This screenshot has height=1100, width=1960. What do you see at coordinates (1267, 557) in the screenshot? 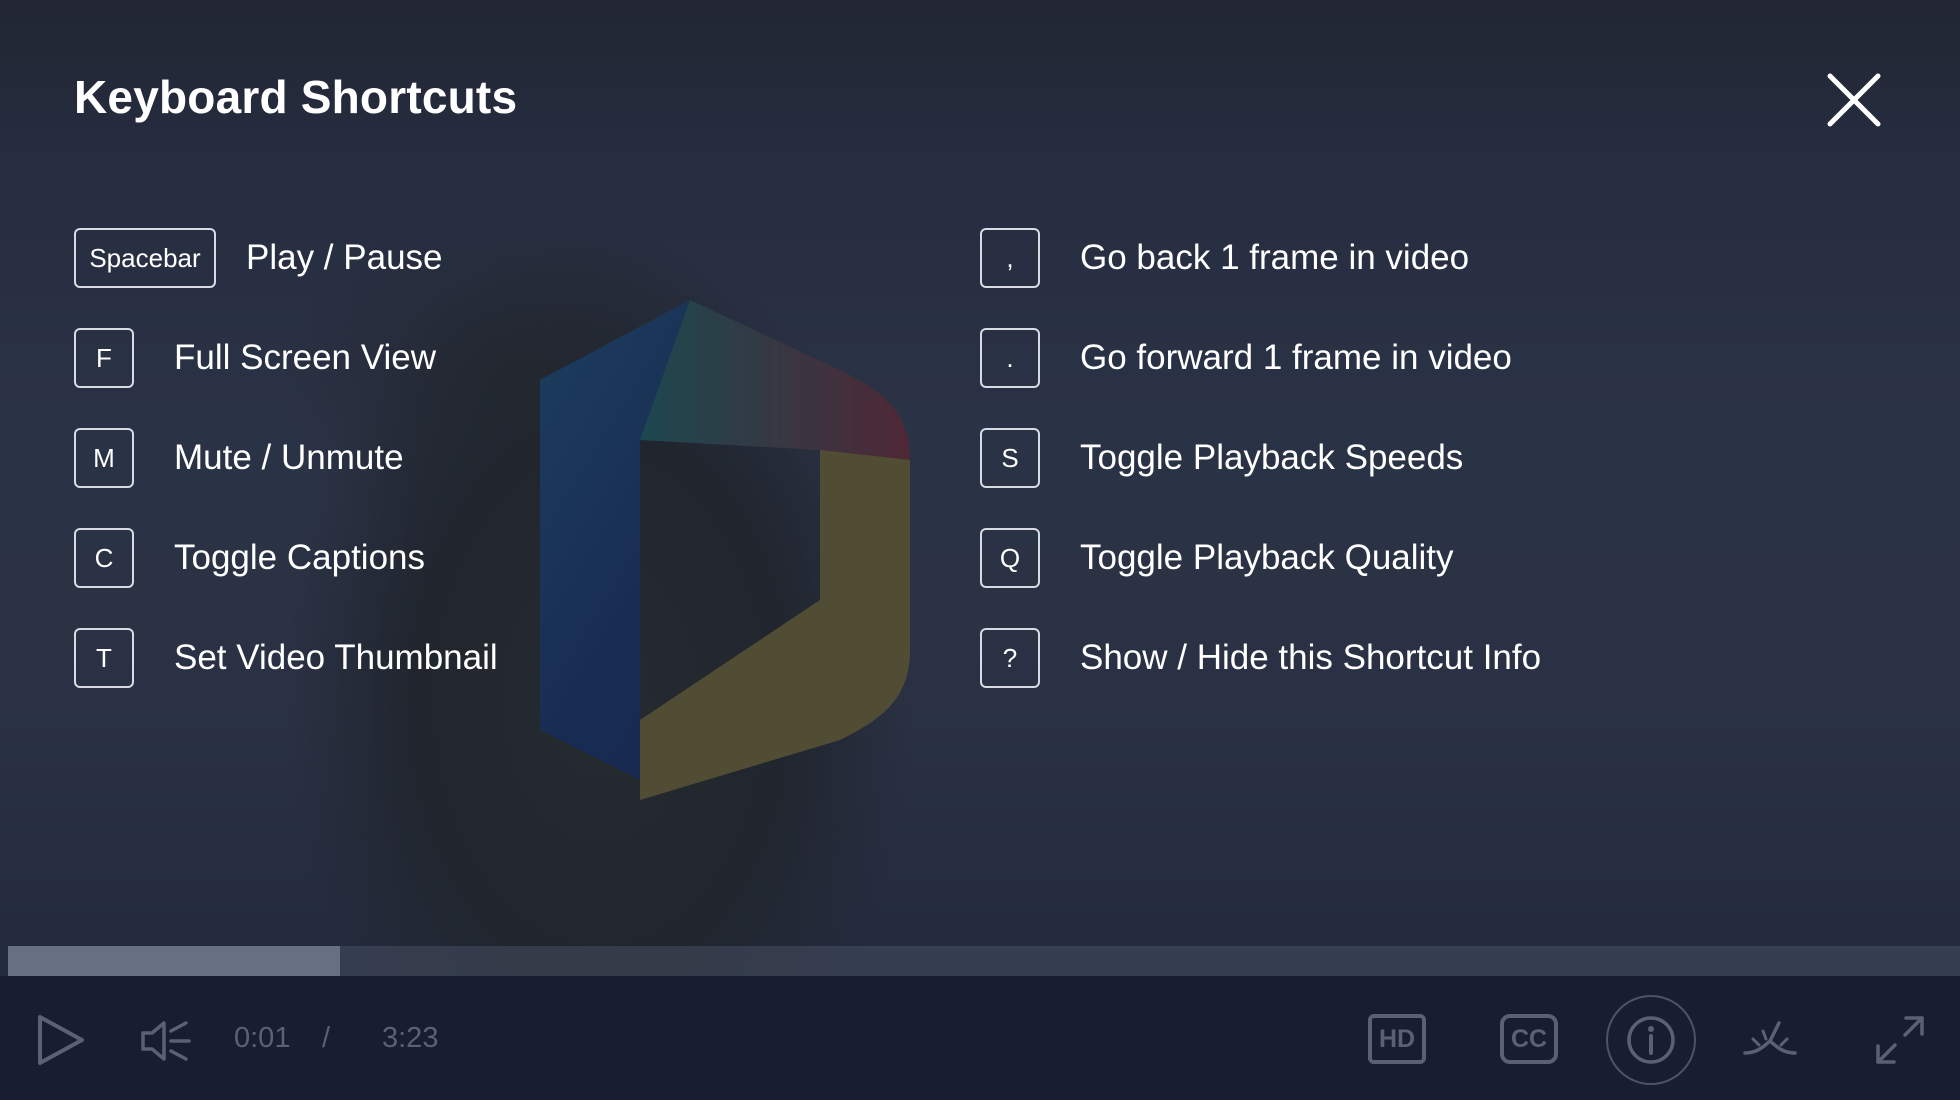
I see `shortcut-label: Toggle Playback Quality` at bounding box center [1267, 557].